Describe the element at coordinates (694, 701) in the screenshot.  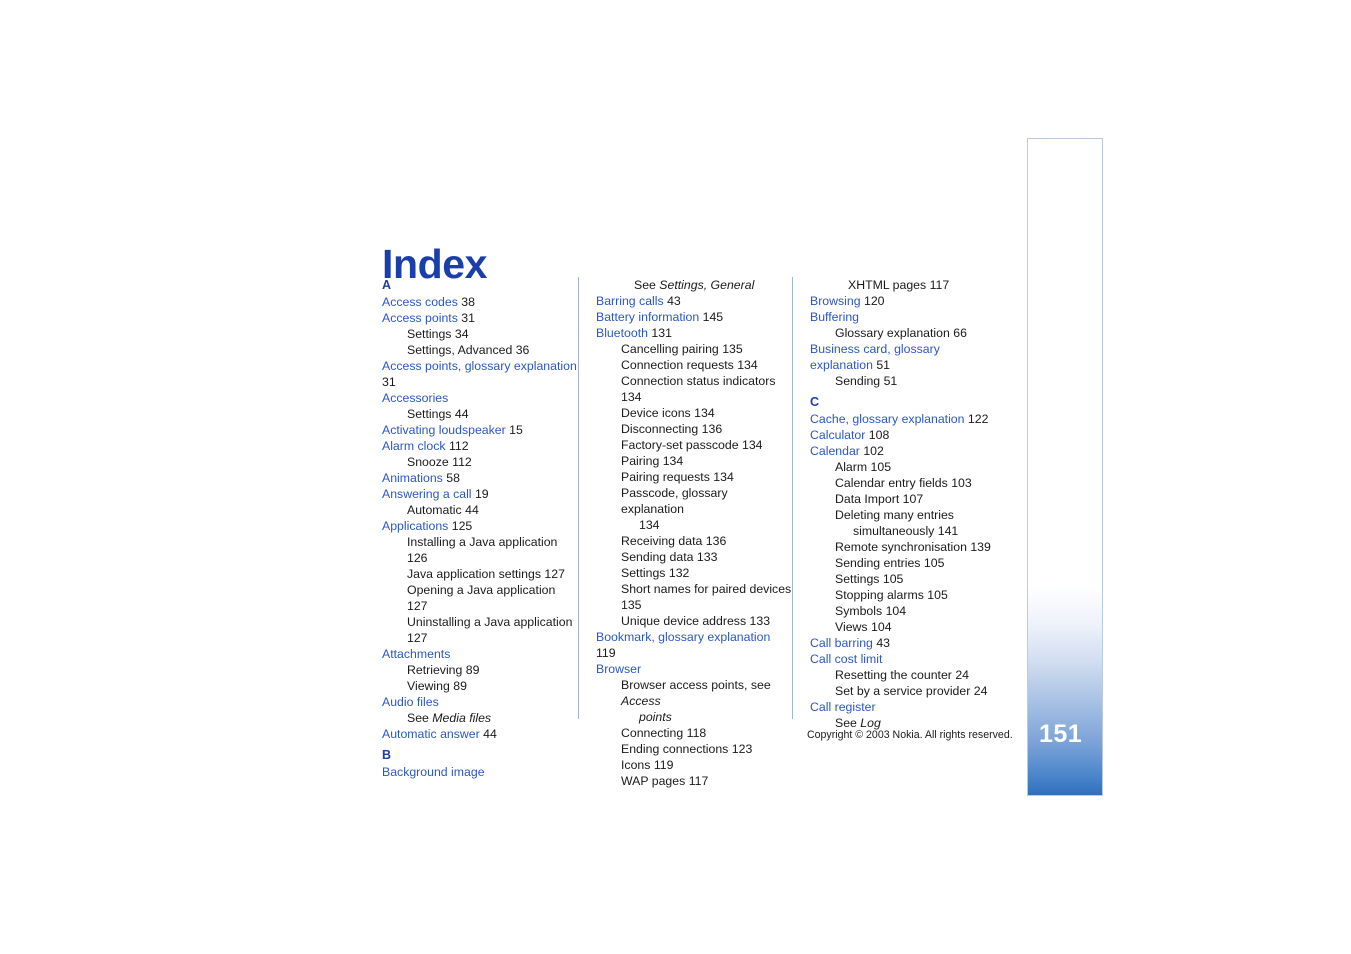
I see `index-cross-reference: Browser access points, see Access points` at that location.